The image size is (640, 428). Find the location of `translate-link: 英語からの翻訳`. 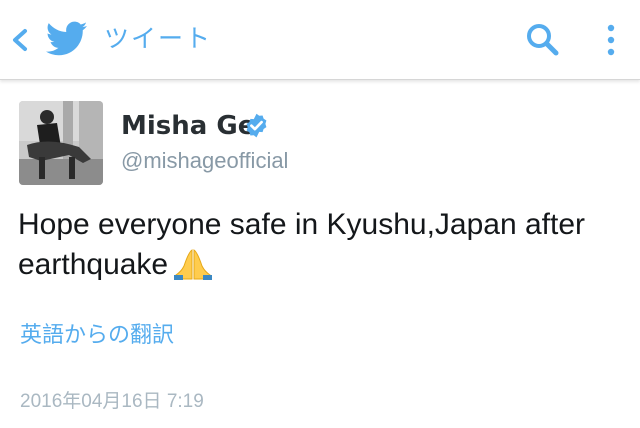

translate-link: 英語からの翻訳 is located at coordinates (97, 336).